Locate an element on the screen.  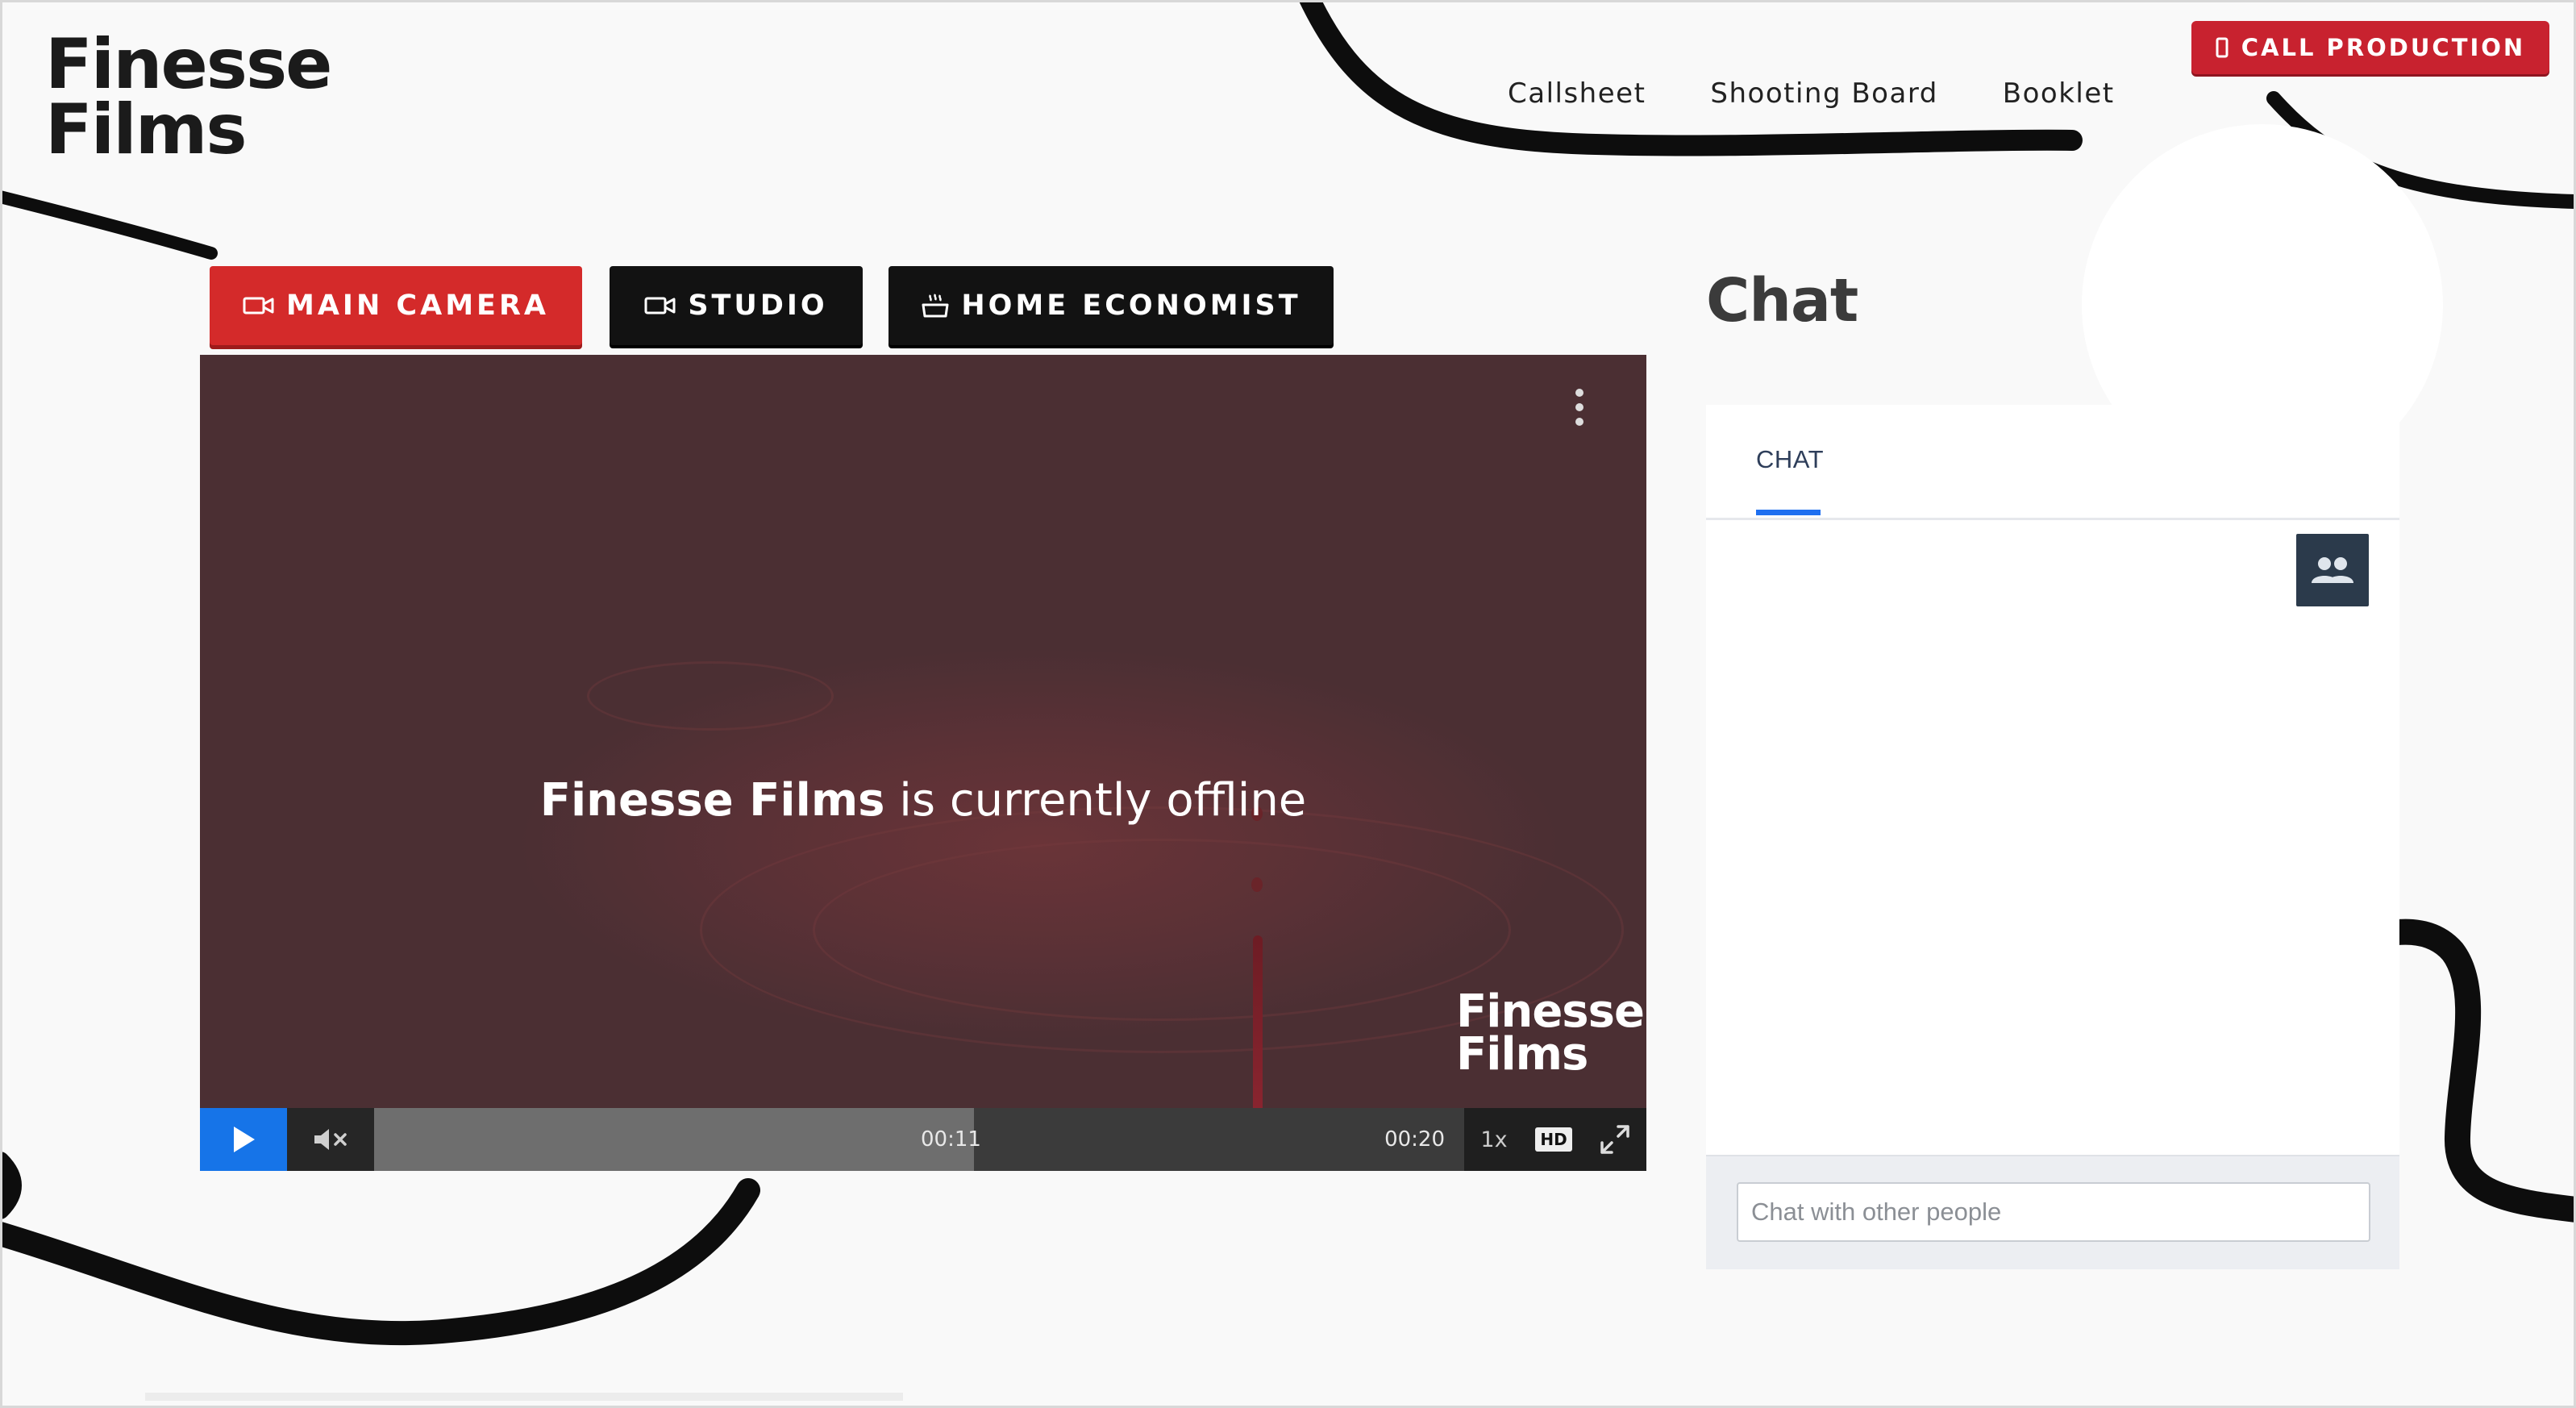
current-time: 00:11 is located at coordinates (951, 1139).